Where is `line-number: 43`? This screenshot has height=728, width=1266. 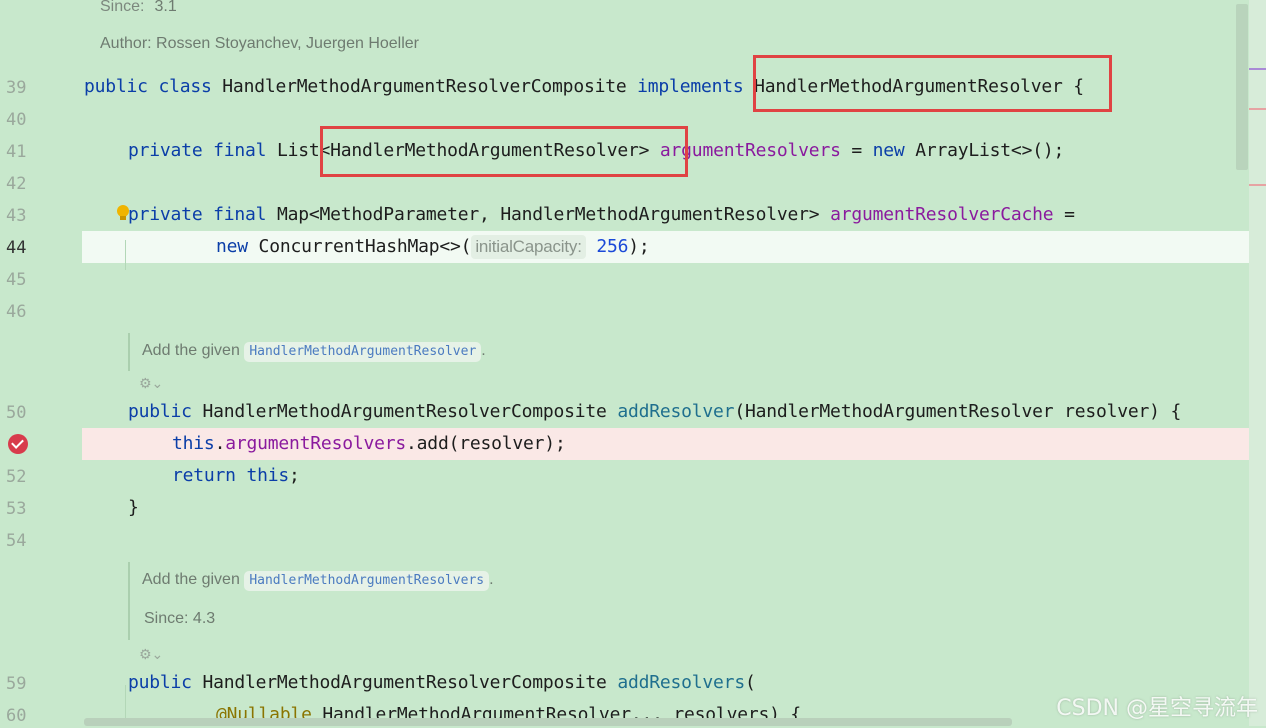 line-number: 43 is located at coordinates (16, 216).